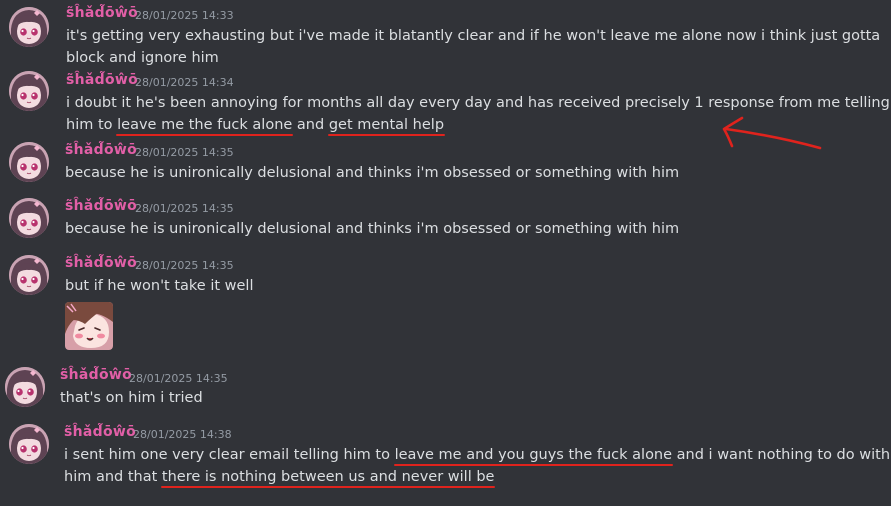 The image size is (891, 506). I want to click on text-segment: and, so click(310, 125).